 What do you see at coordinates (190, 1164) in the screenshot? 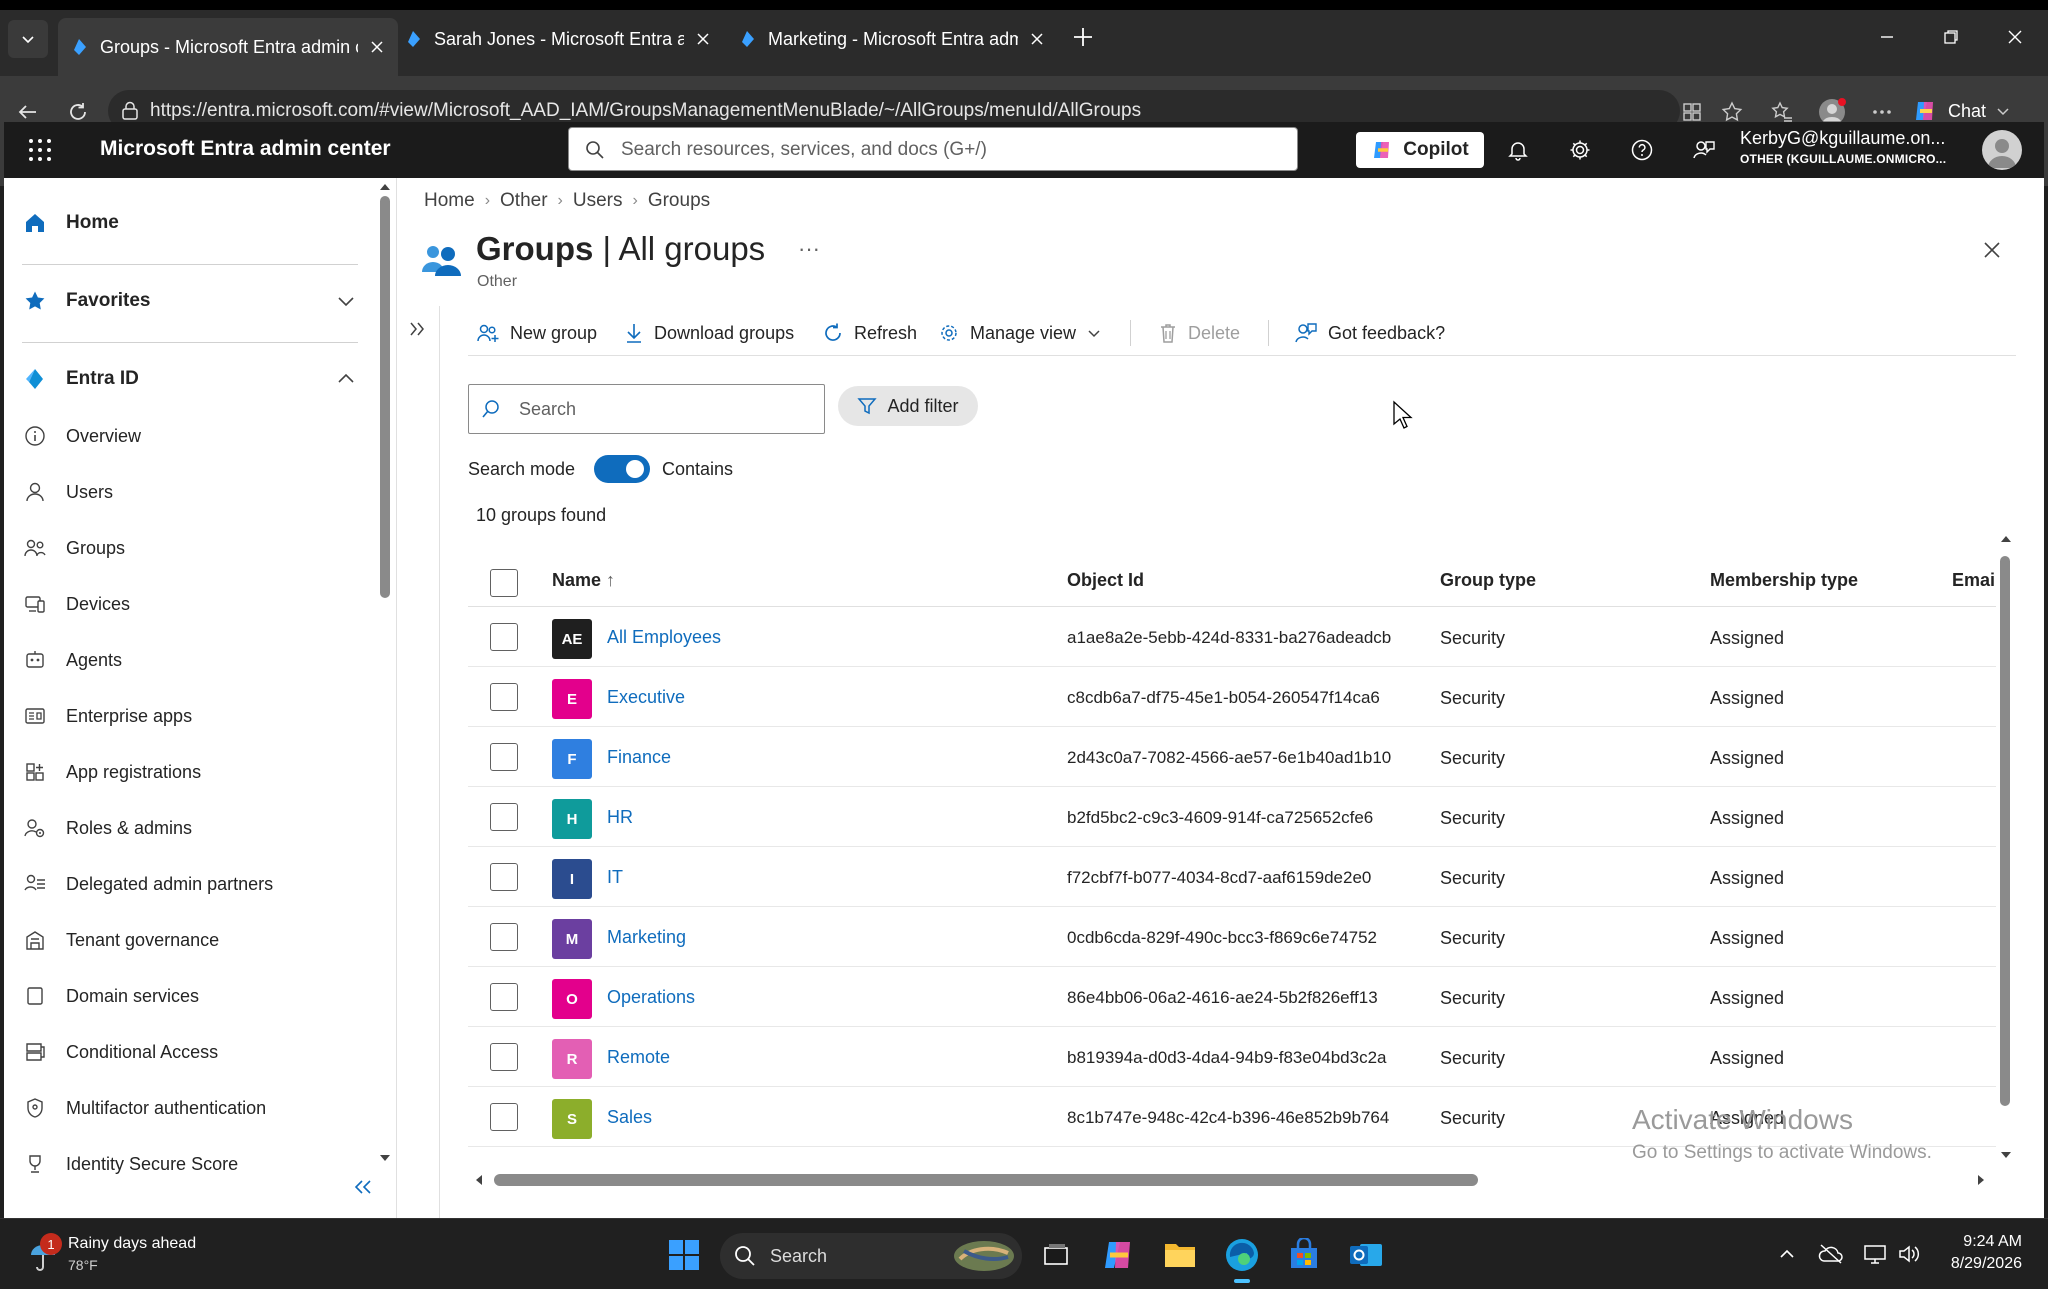
I see `nav-identity-secure-score: Identity Secure Score` at bounding box center [190, 1164].